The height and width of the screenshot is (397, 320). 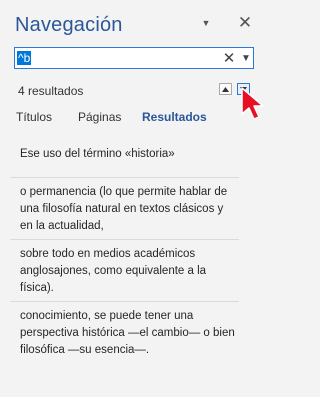 I want to click on list-item: Ese uso del término «historia», so click(x=124, y=154).